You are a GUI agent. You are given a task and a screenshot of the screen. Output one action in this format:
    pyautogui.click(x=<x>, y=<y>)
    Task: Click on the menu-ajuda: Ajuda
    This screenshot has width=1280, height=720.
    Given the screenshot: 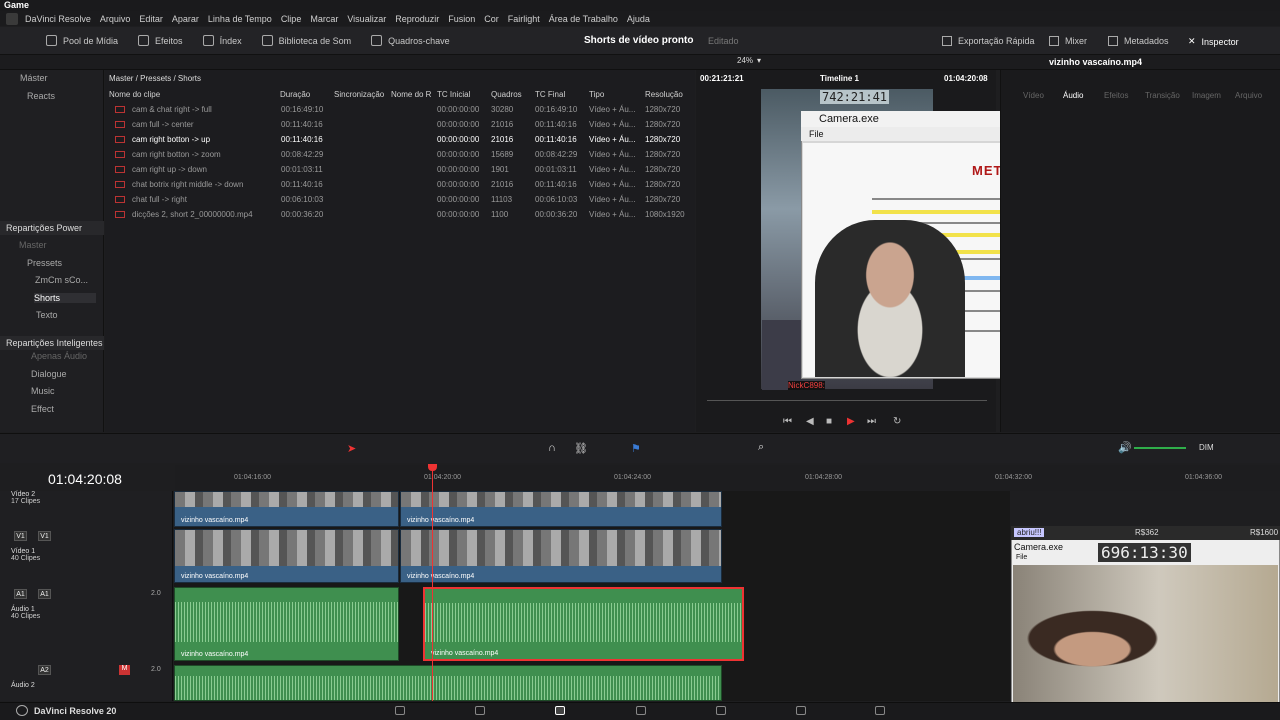 What is the action you would take?
    pyautogui.click(x=638, y=19)
    